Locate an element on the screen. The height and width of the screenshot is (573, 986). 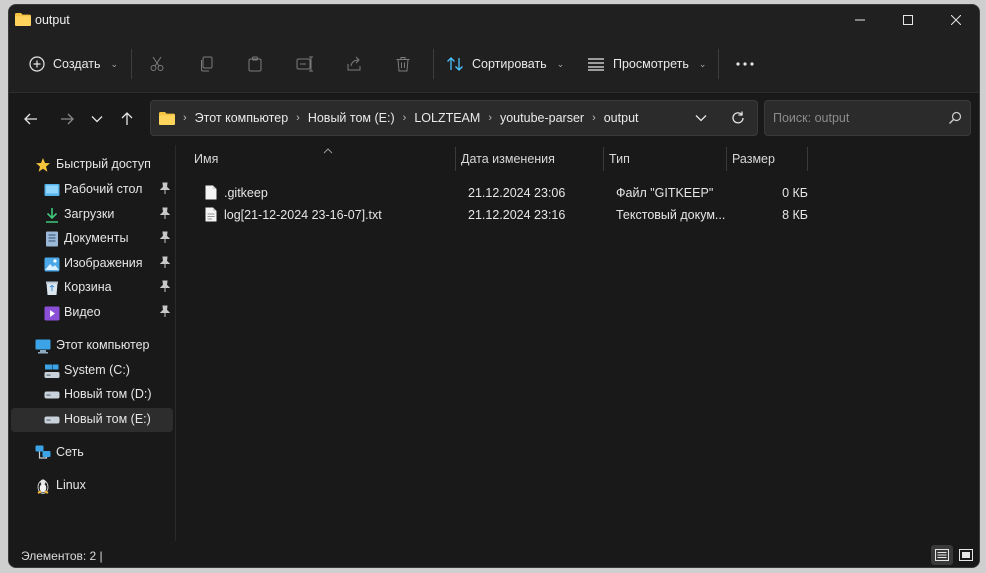
star-icon is located at coordinates (43, 165).